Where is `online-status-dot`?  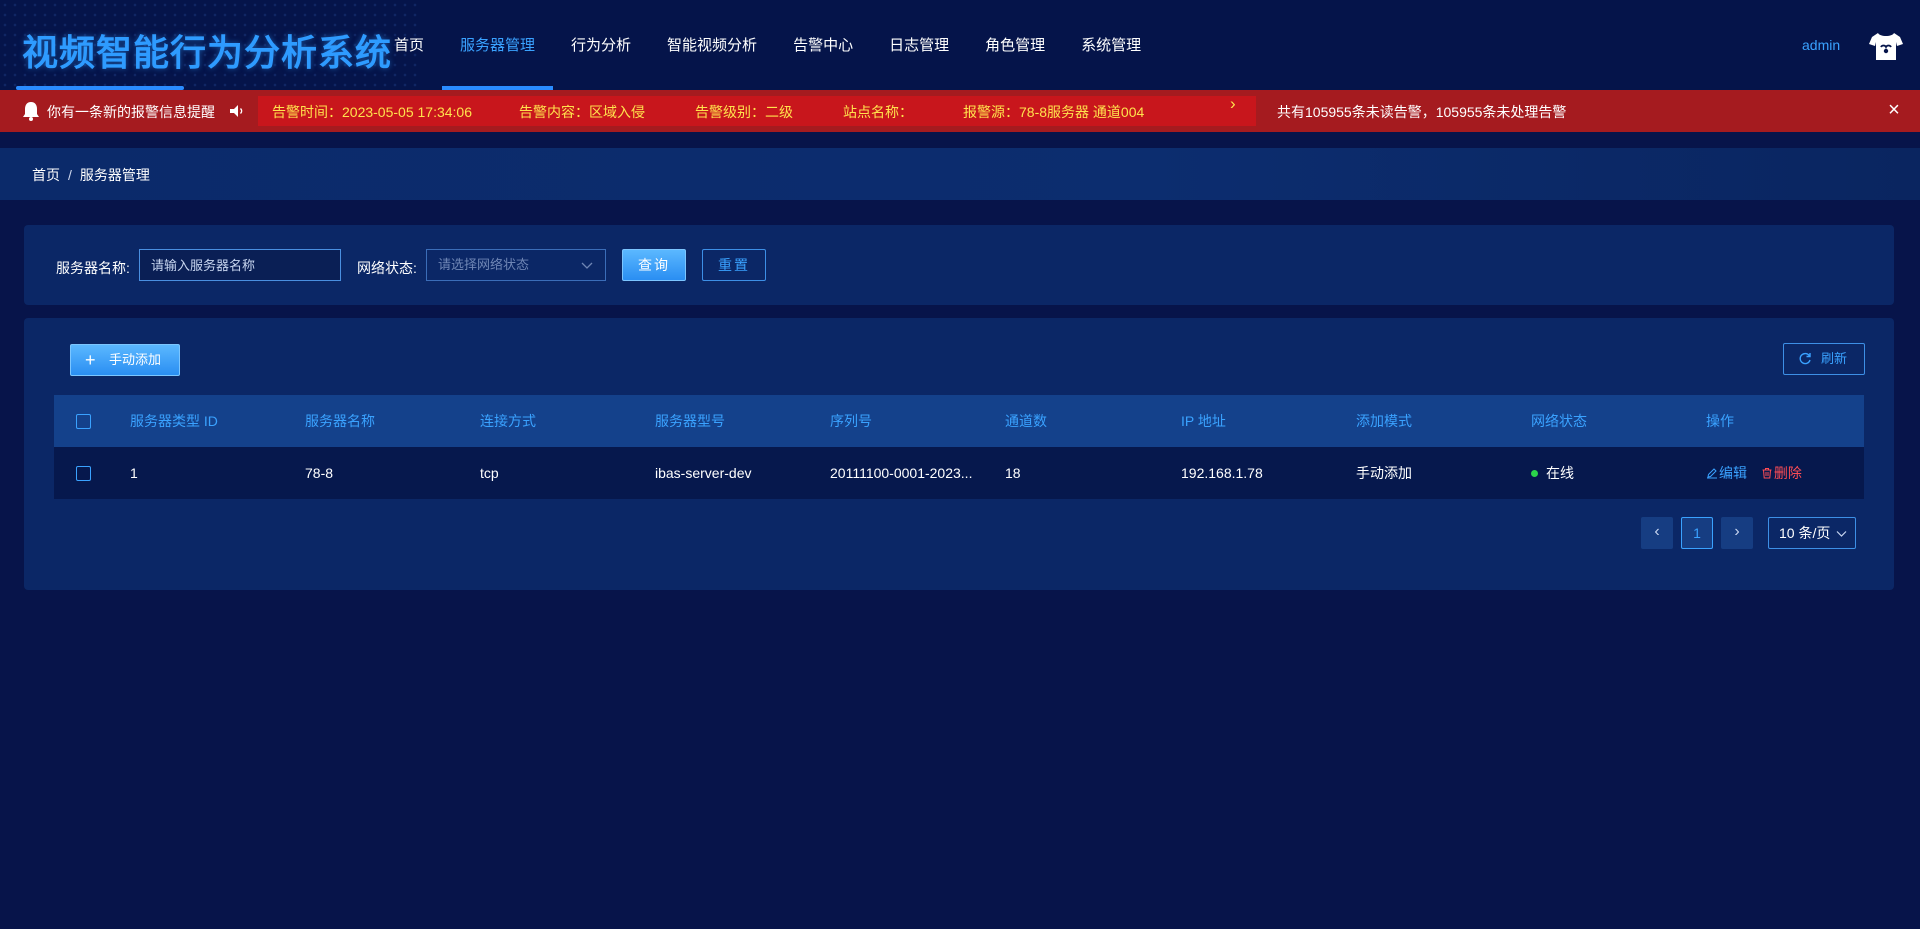
online-status-dot is located at coordinates (1534, 473).